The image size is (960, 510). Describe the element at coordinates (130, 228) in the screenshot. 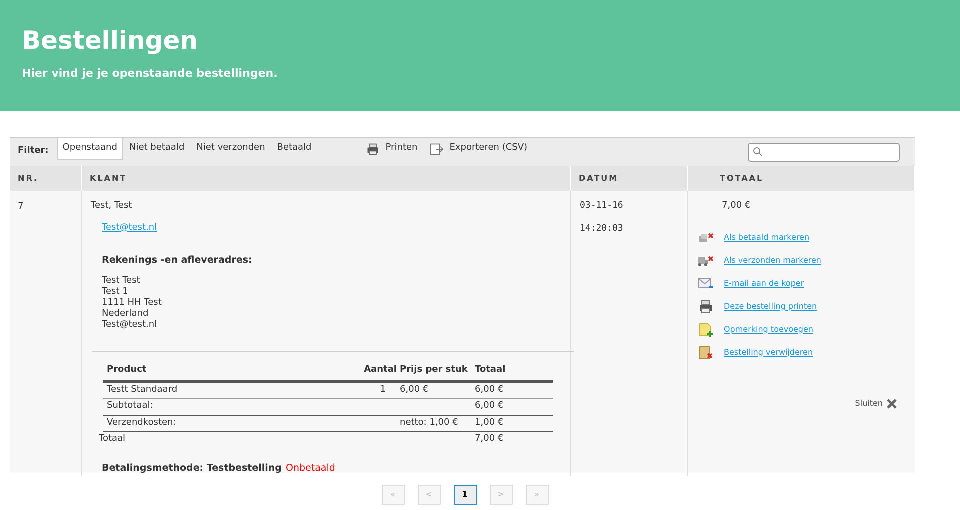

I see `email-link: Test@test.nl` at that location.